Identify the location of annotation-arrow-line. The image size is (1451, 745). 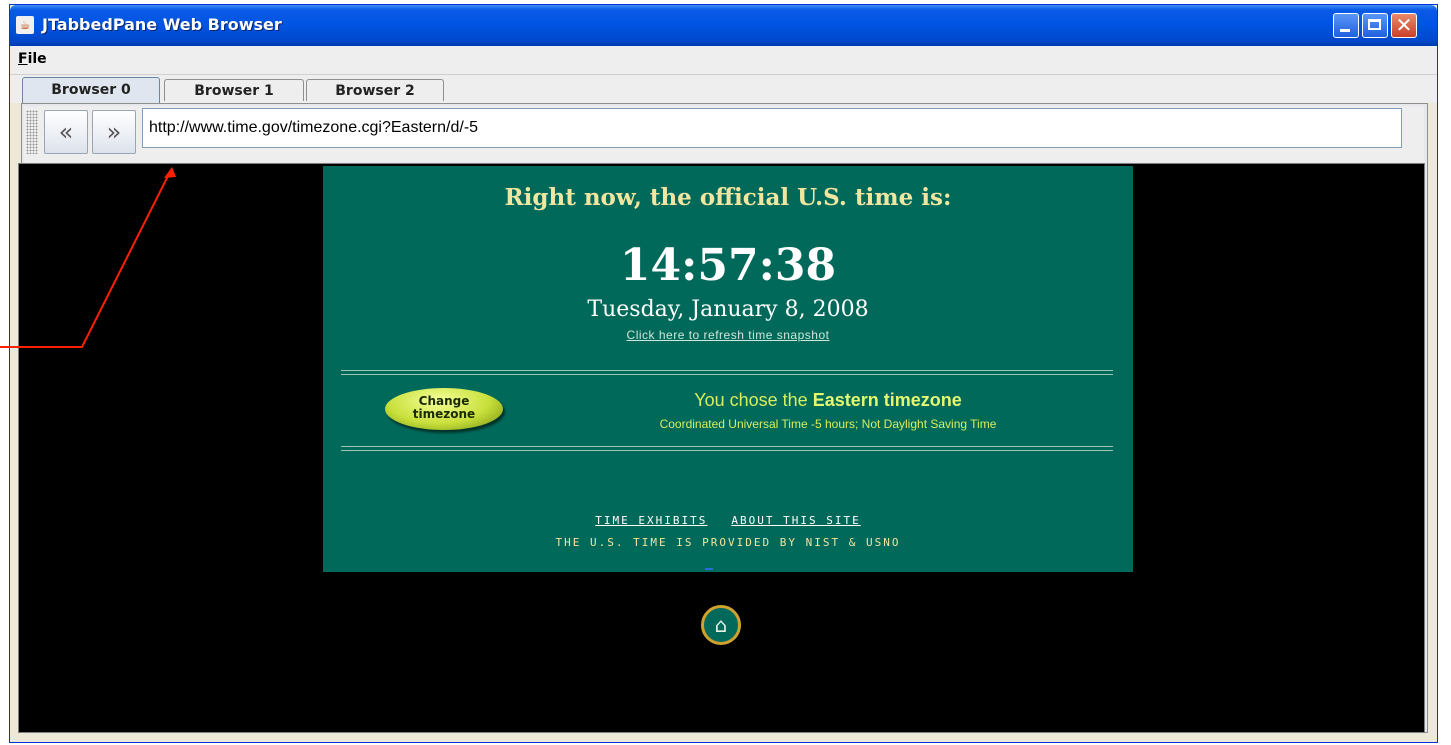
(85, 259).